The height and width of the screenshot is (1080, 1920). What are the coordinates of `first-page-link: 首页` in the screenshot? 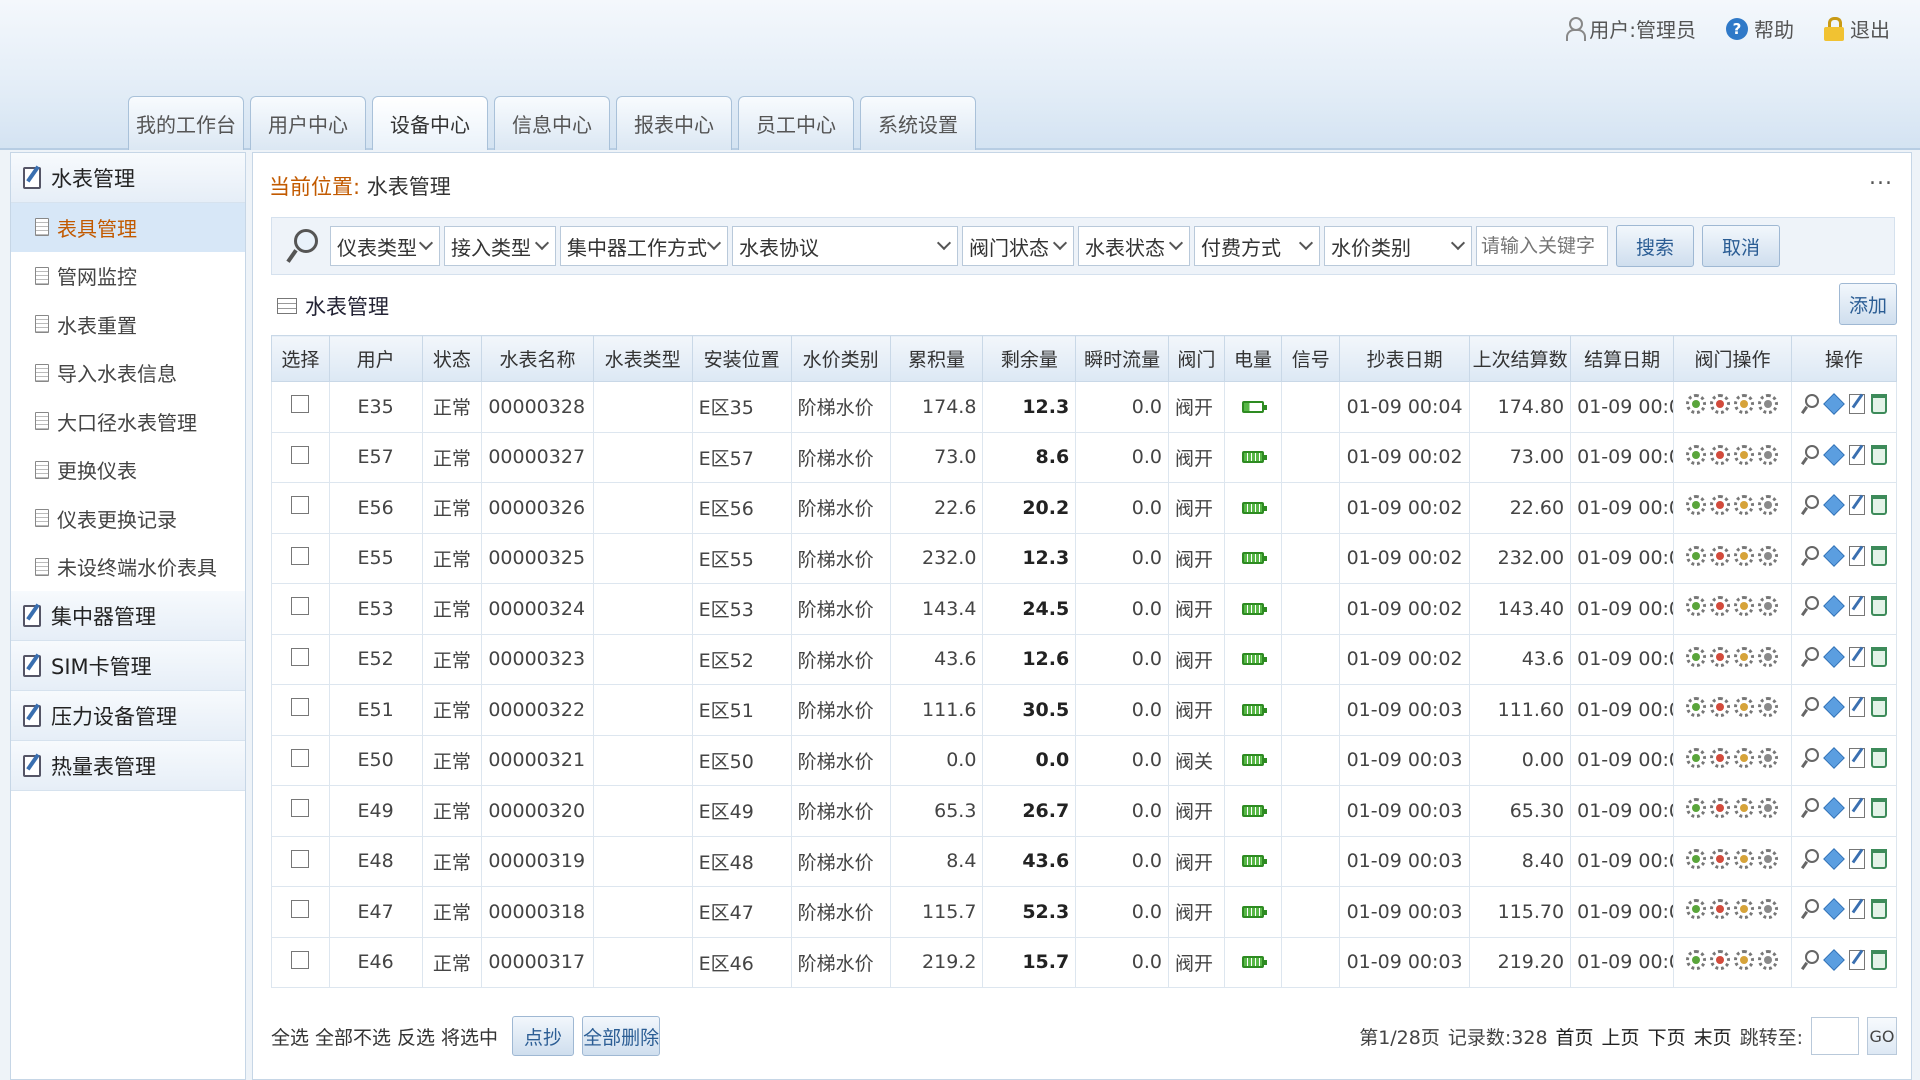 It's located at (1575, 1036).